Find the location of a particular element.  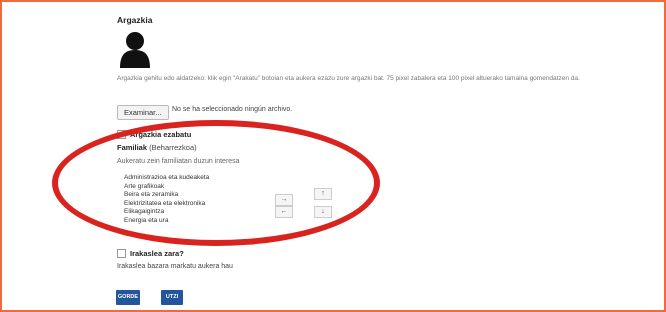

delete-photo-row: Argazkia ezabatu is located at coordinates (154, 134).